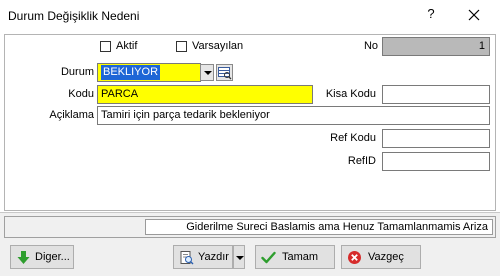 Image resolution: width=500 pixels, height=276 pixels. Describe the element at coordinates (386, 257) in the screenshot. I see `vazgec-label: Vazgeç` at that location.